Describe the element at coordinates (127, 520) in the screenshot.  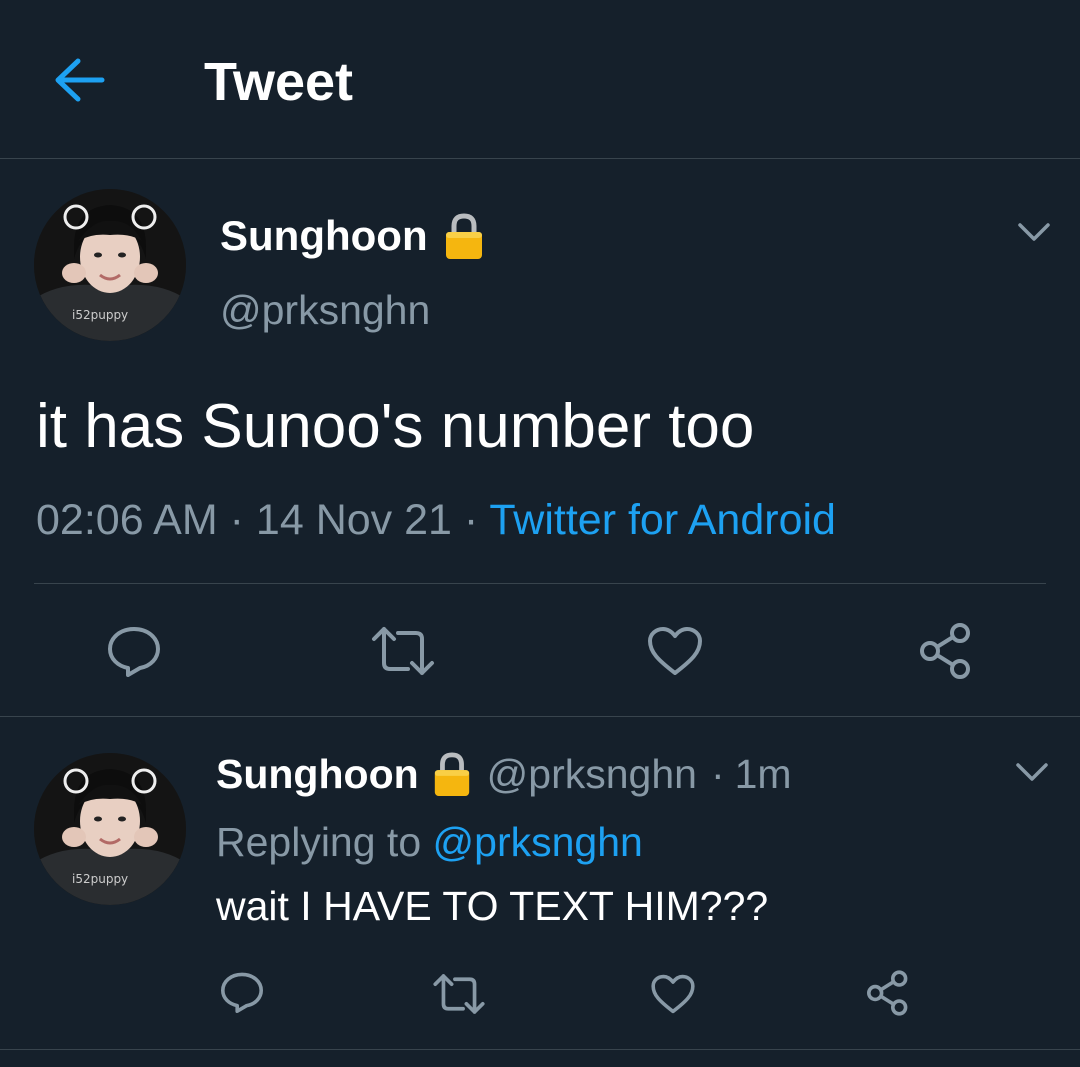
I see `tweet-time: 02:06 AM` at that location.